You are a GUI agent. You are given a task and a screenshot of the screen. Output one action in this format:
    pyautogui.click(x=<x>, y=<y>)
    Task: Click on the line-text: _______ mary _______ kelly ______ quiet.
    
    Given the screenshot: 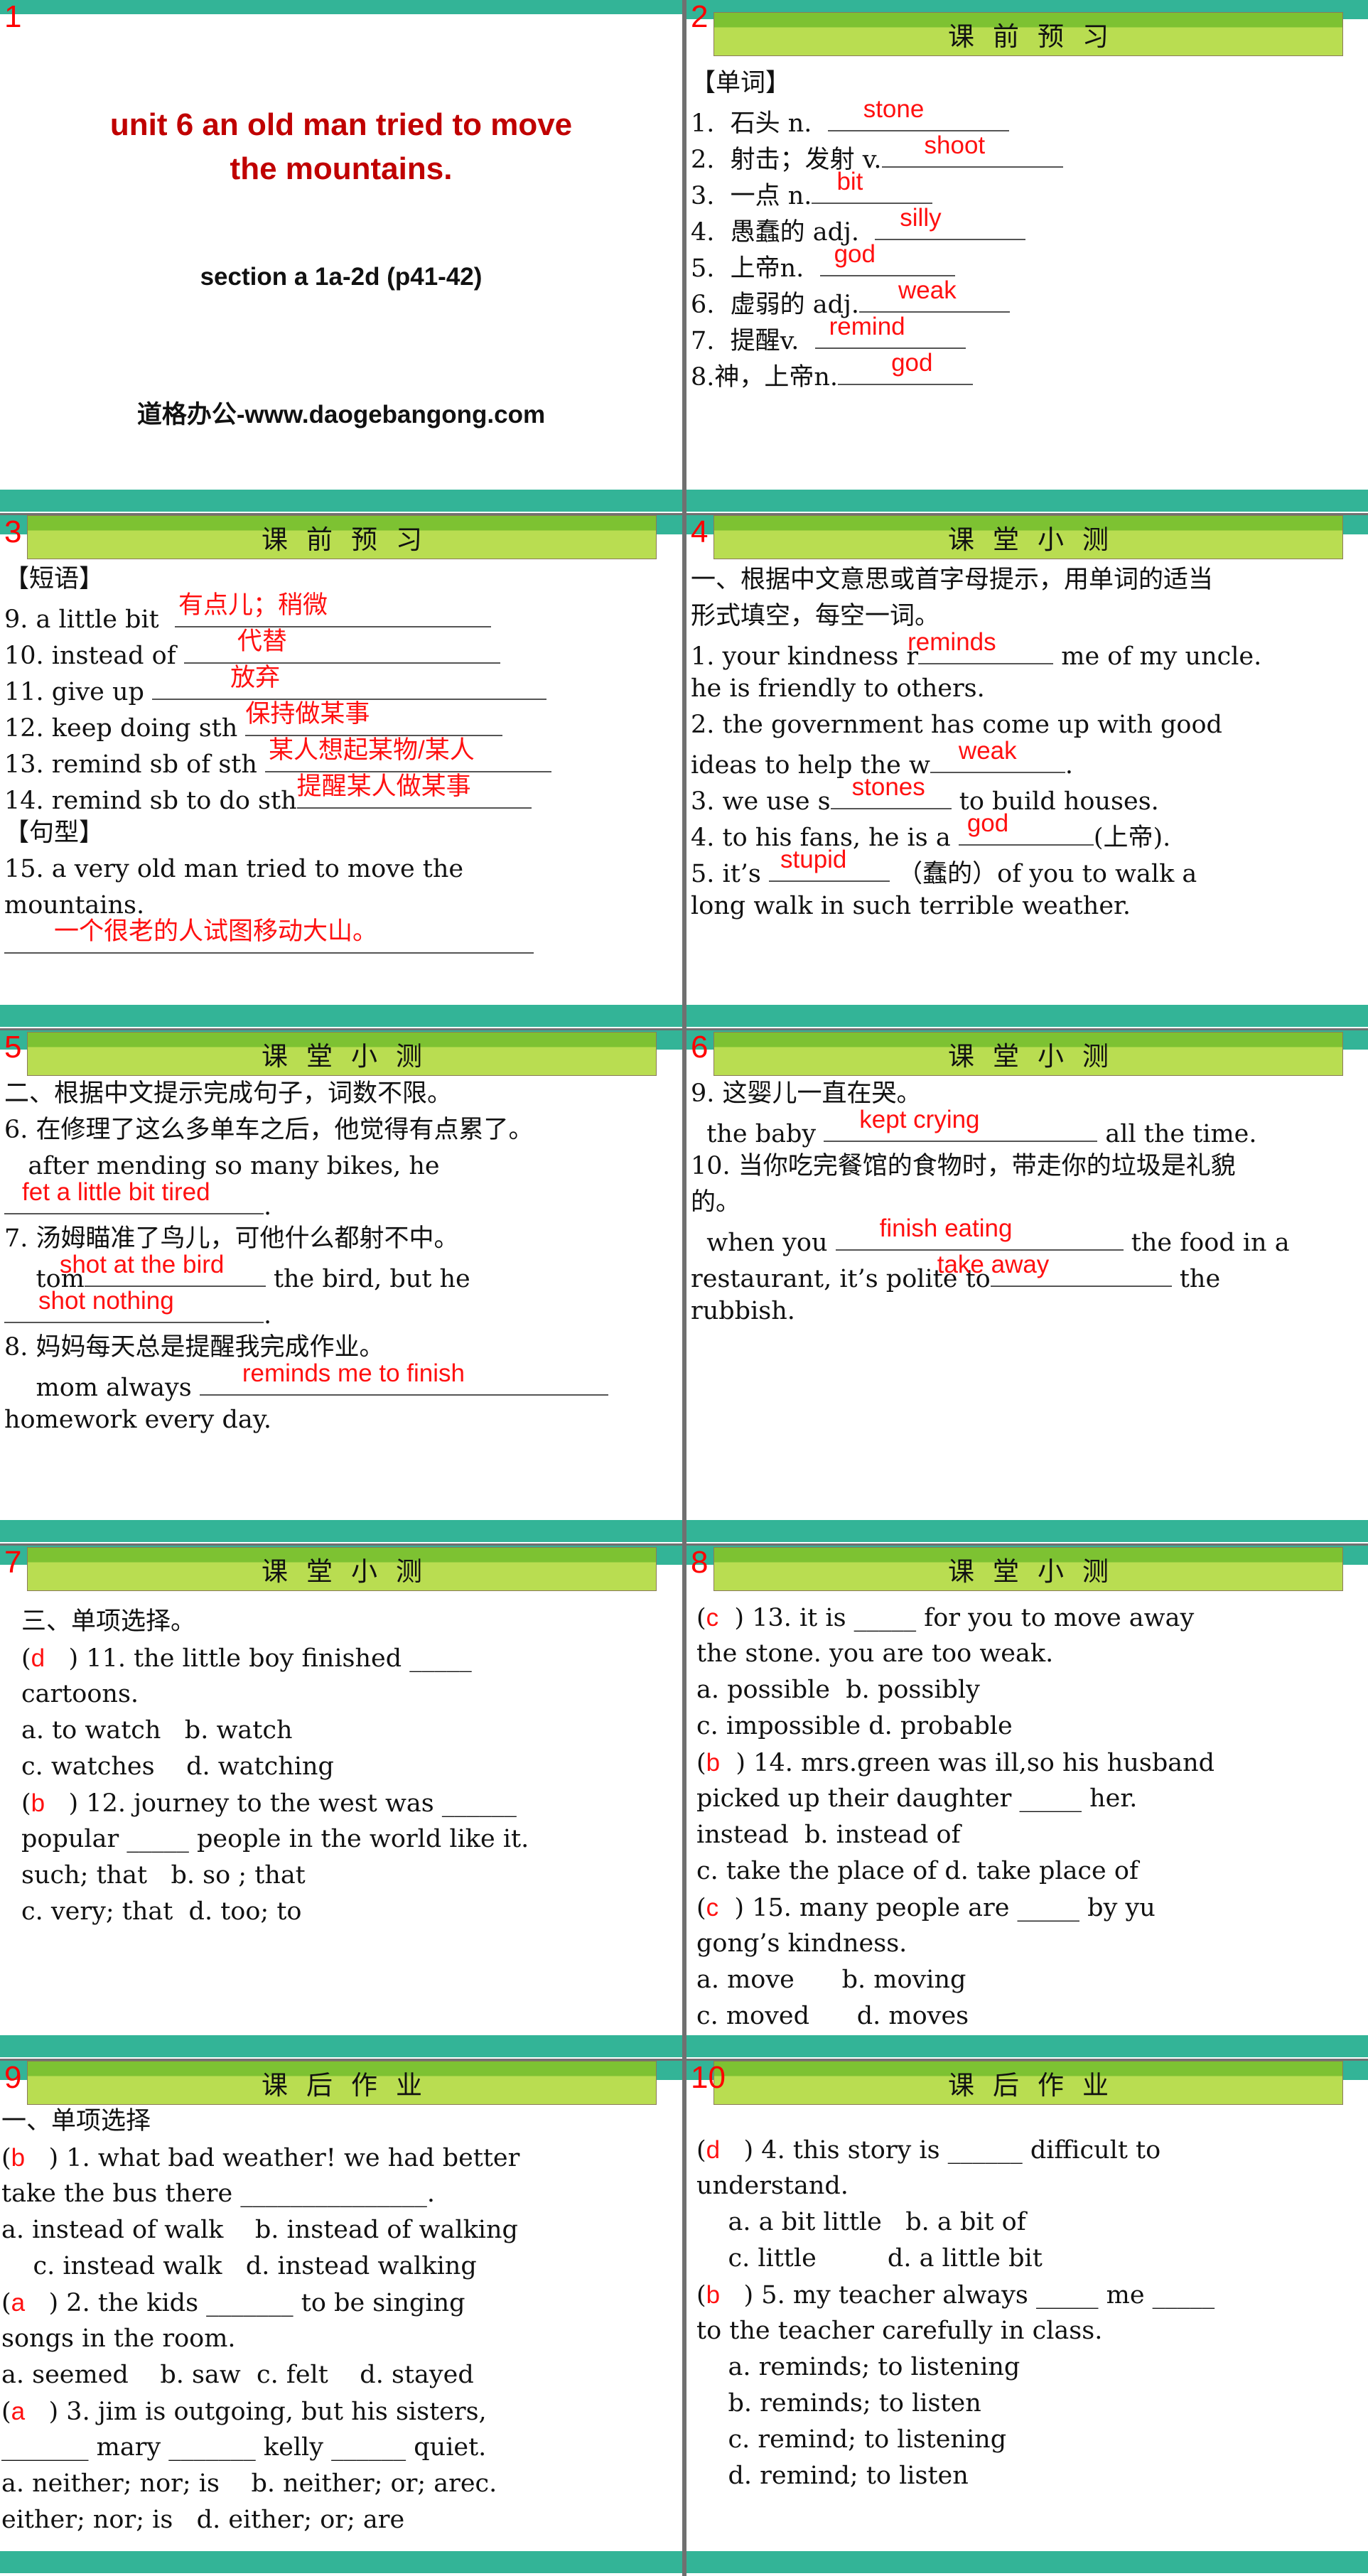 What is the action you would take?
    pyautogui.click(x=244, y=2447)
    